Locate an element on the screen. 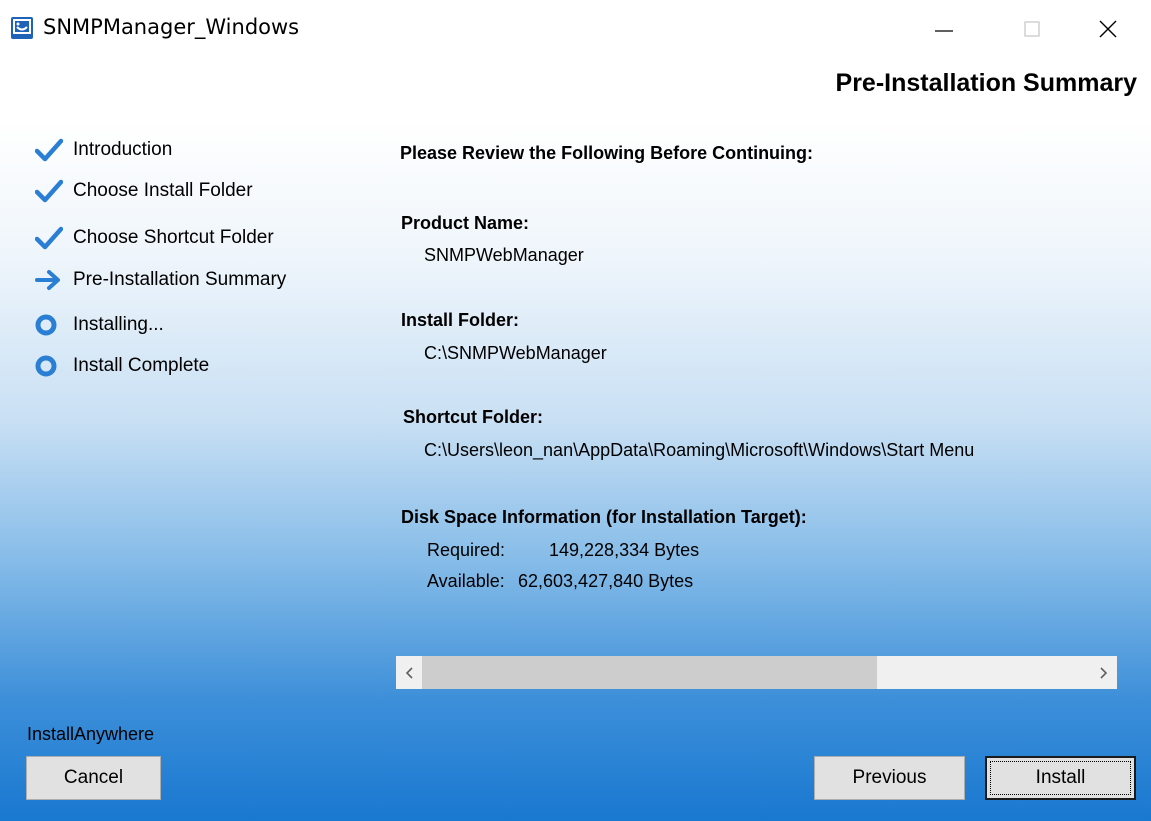 The image size is (1151, 821). previous-button: Previous is located at coordinates (889, 778).